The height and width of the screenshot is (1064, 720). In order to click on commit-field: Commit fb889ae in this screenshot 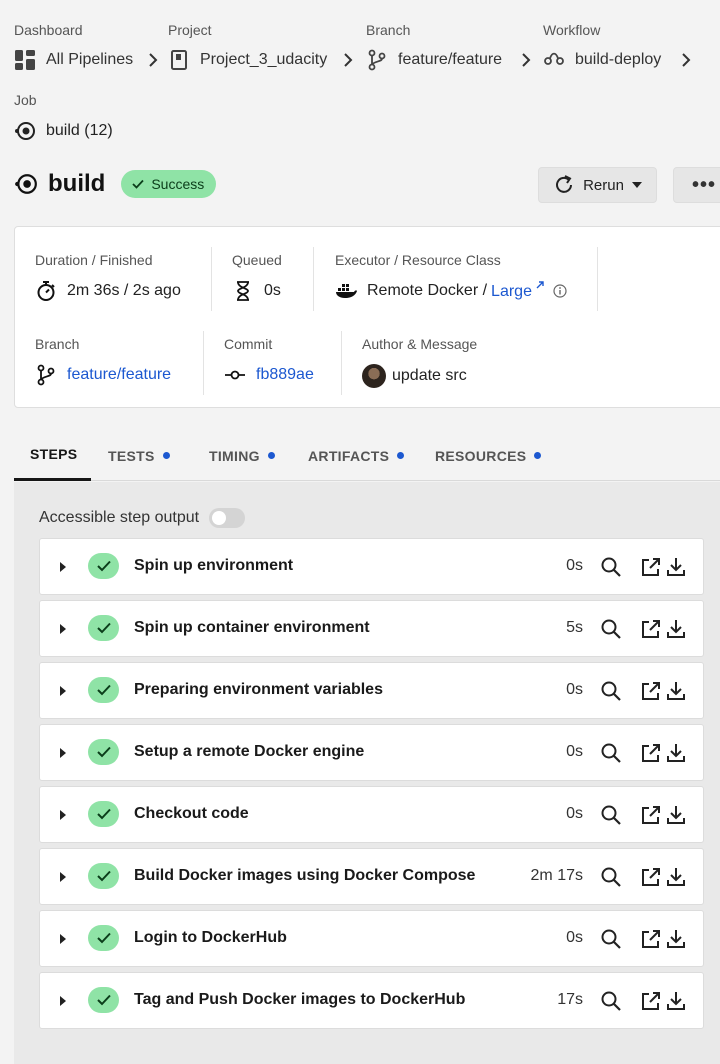, I will do `click(269, 361)`.